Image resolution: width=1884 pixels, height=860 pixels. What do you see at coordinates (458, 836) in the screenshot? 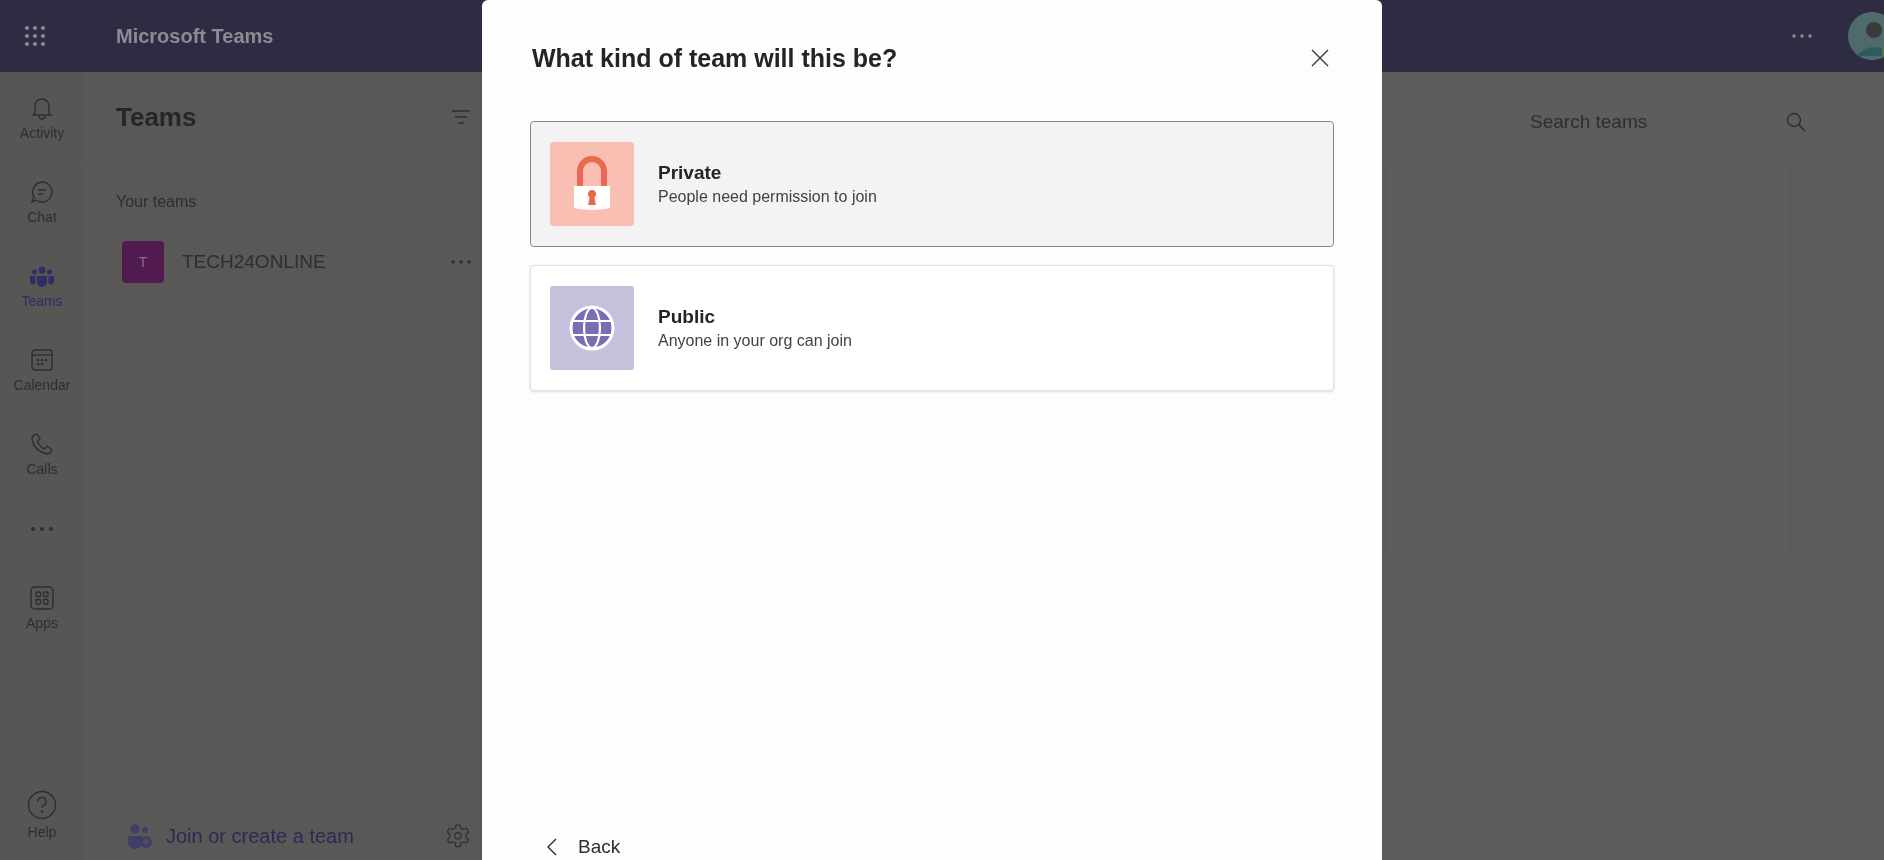
I see `settings-icon` at bounding box center [458, 836].